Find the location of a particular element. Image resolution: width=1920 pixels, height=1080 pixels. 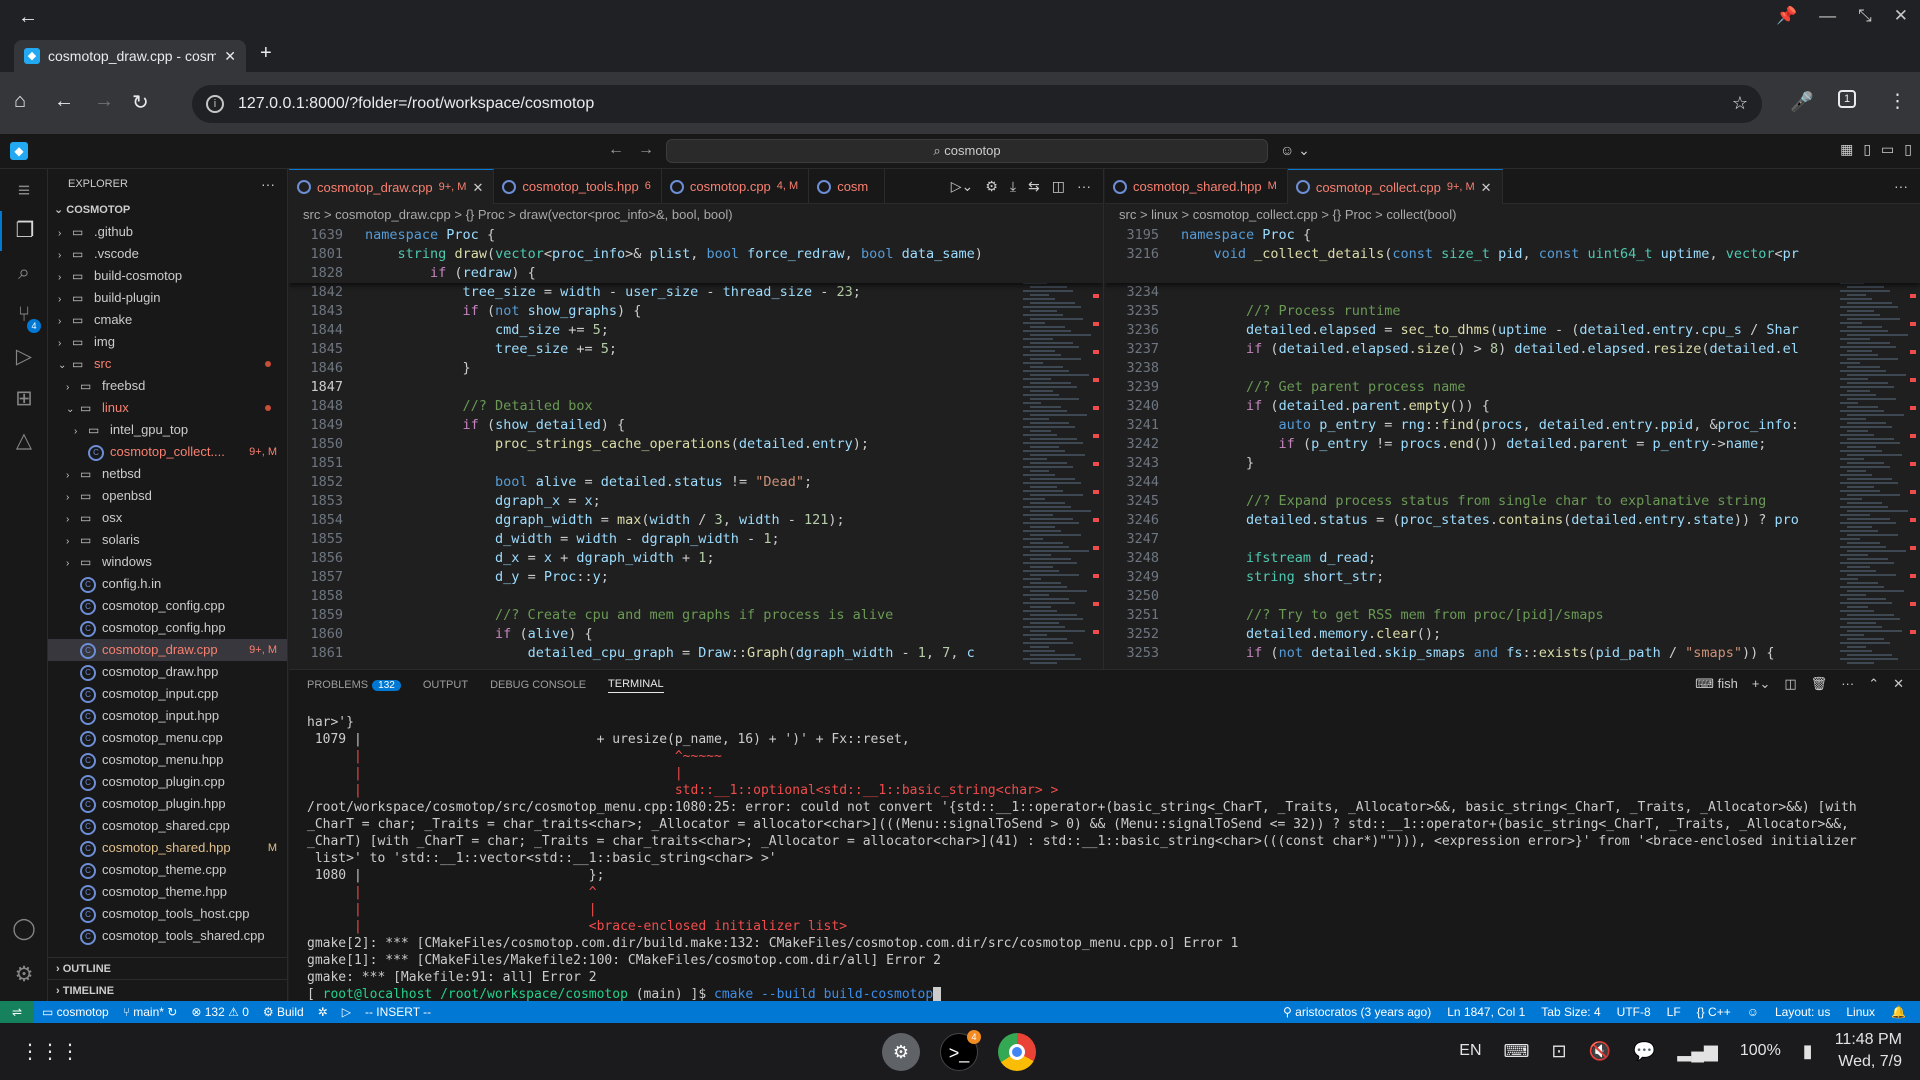

notifications-icon: 💬 is located at coordinates (1644, 1051).